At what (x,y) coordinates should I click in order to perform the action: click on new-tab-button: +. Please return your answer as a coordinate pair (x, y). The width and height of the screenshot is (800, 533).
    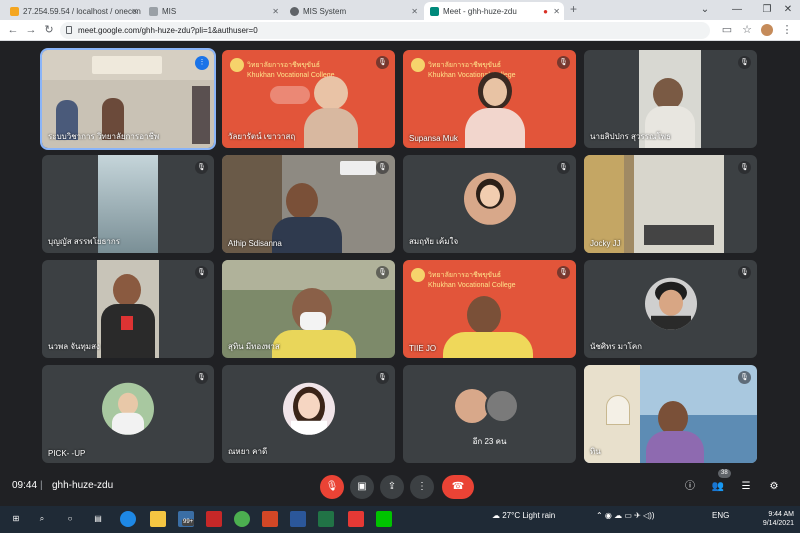
    Looking at the image, I should click on (573, 9).